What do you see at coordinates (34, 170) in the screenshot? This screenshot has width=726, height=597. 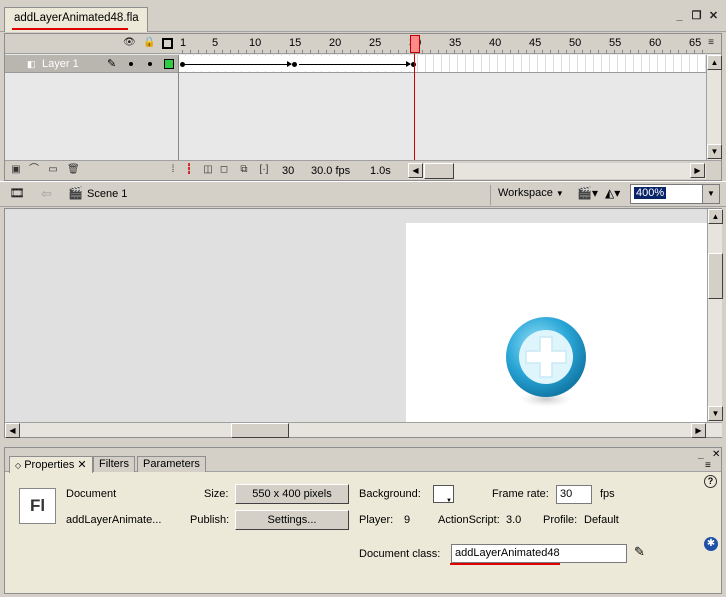 I see `add-motion-guide-icon: ⌒` at bounding box center [34, 170].